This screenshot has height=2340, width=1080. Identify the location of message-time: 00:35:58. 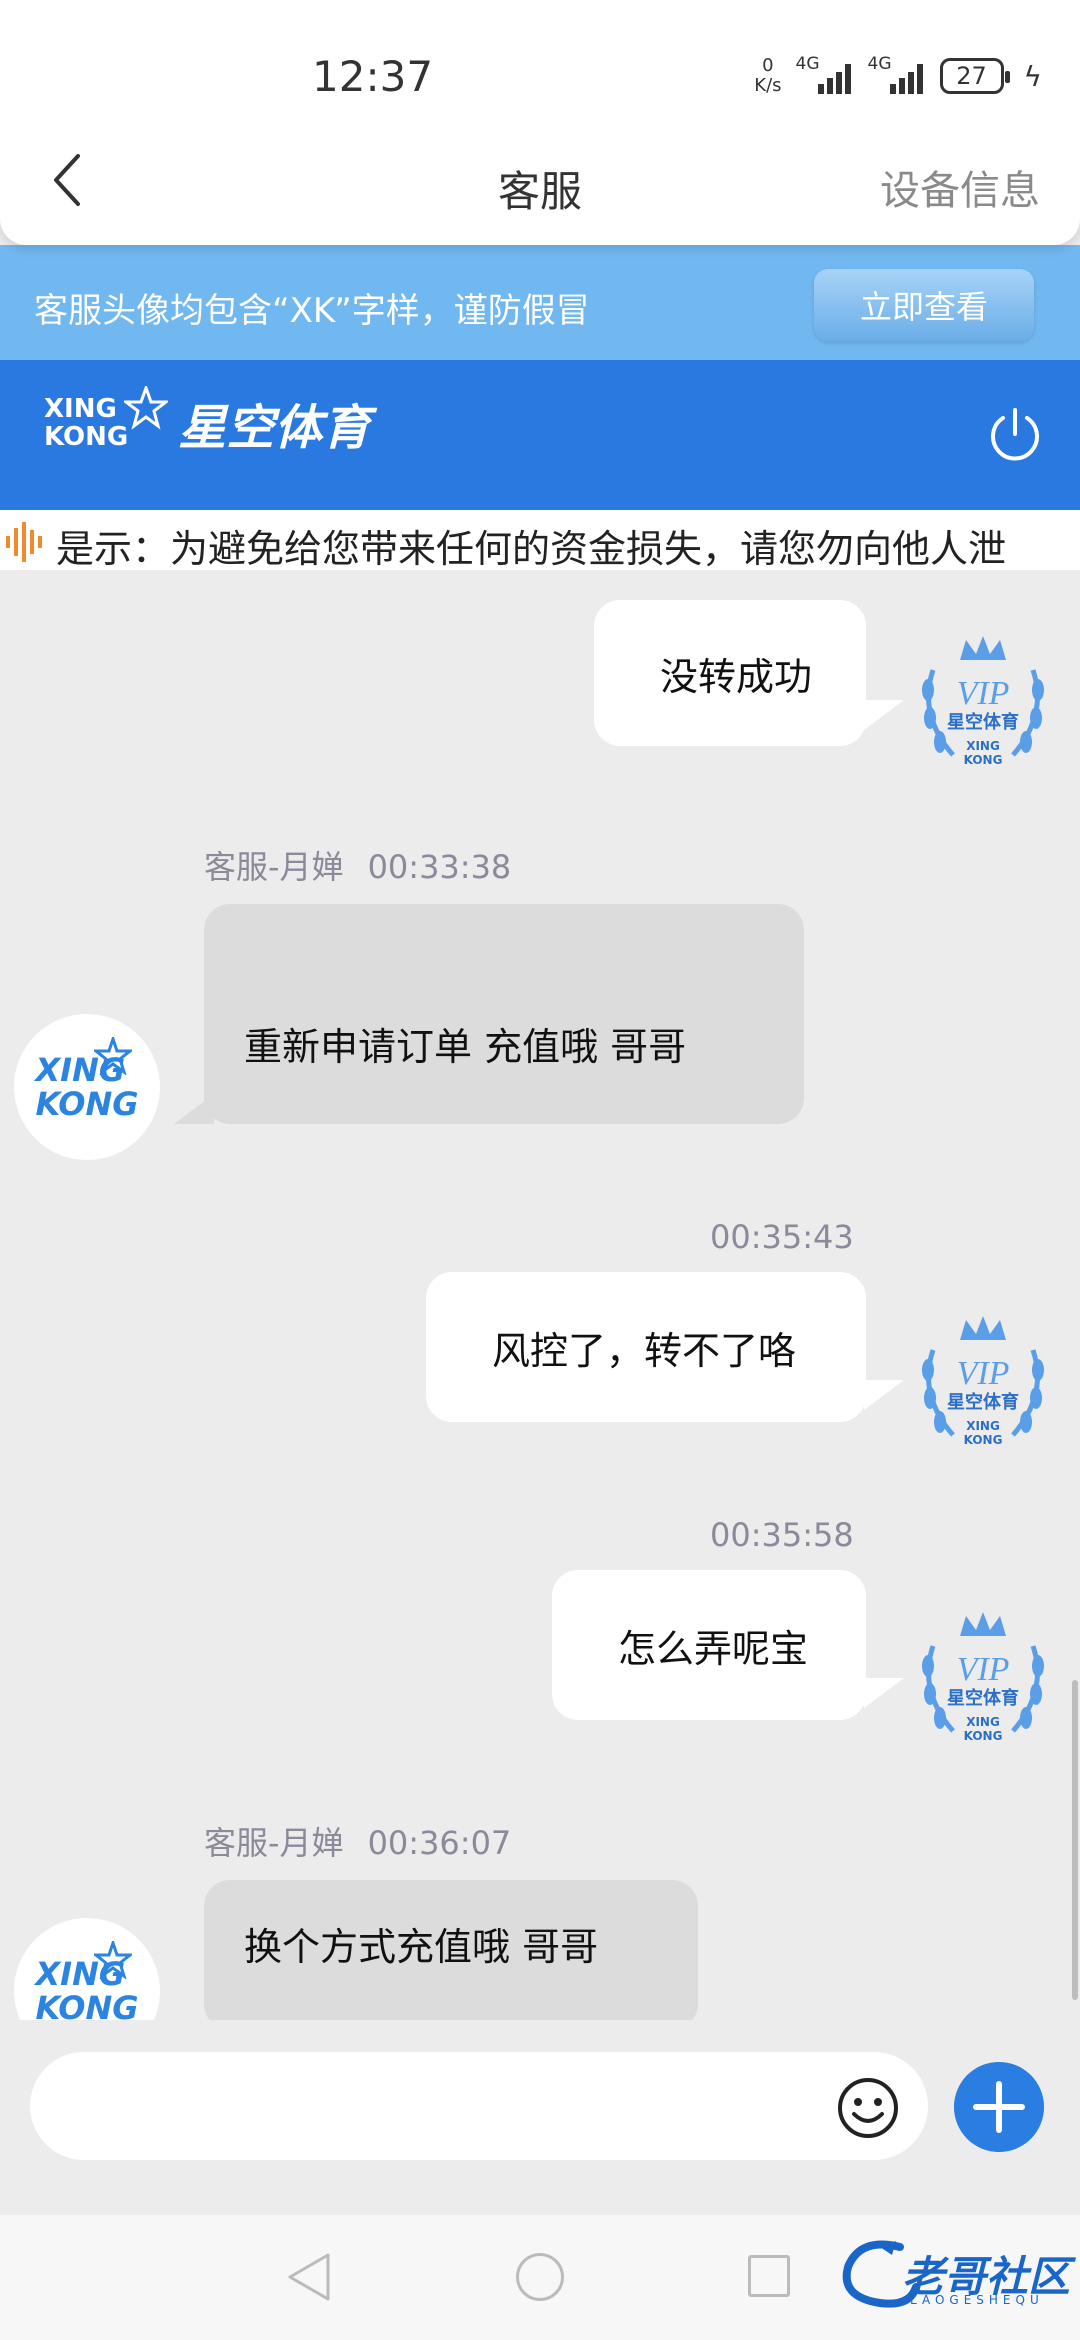
(782, 1535).